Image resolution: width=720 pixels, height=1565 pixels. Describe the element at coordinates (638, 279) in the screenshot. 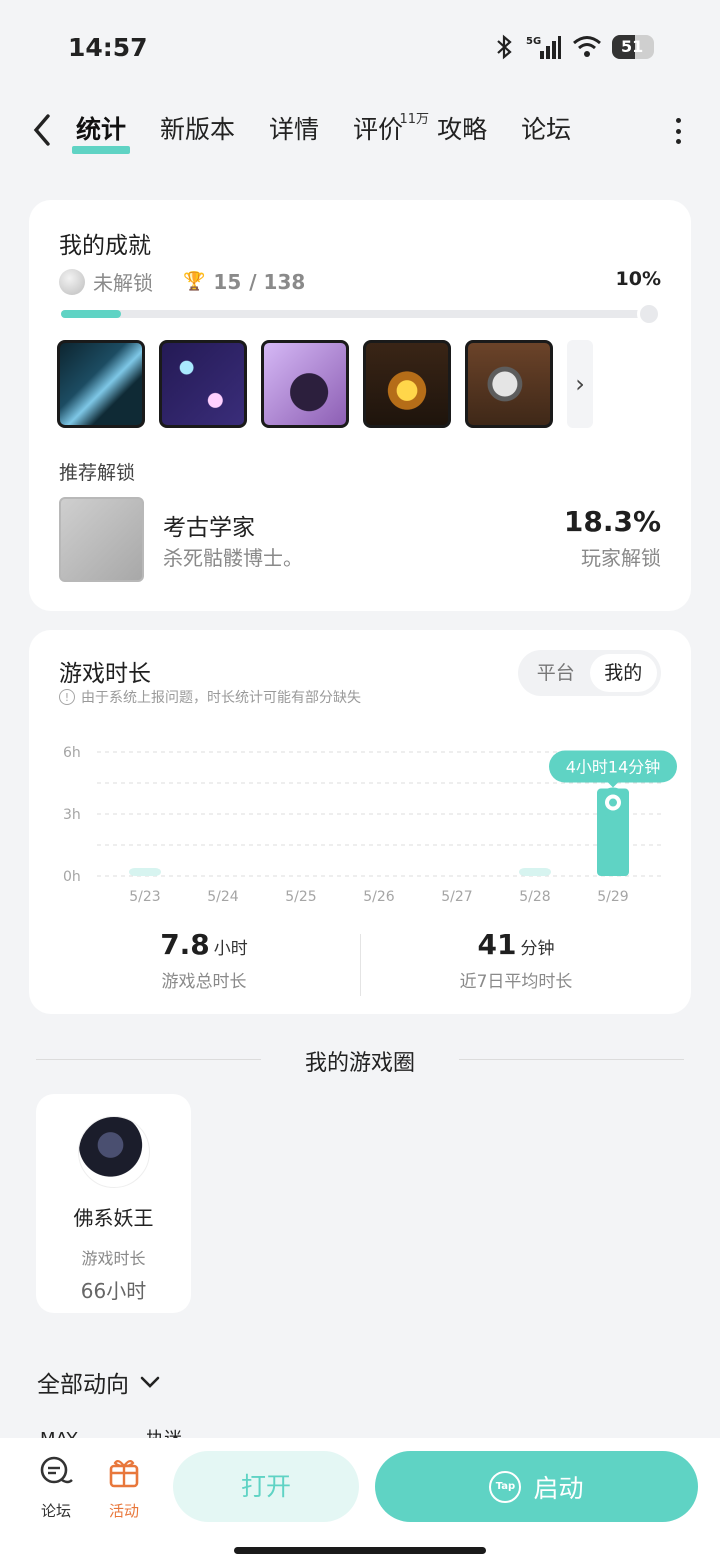

I see `achievement-percent: 10%` at that location.